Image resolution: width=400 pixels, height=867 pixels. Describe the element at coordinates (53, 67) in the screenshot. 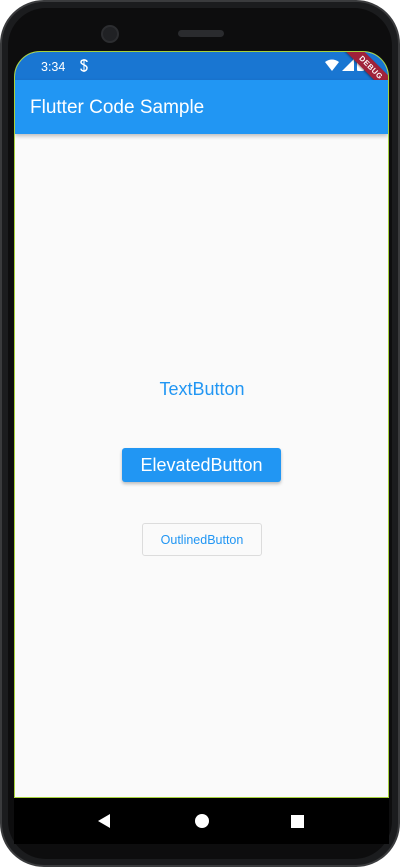

I see `status-time: 3:34` at that location.